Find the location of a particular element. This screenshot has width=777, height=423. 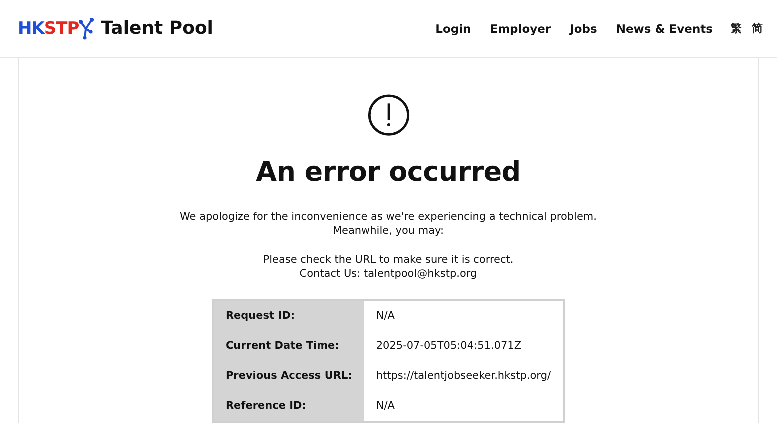

nav-link: Jobs is located at coordinates (584, 29).